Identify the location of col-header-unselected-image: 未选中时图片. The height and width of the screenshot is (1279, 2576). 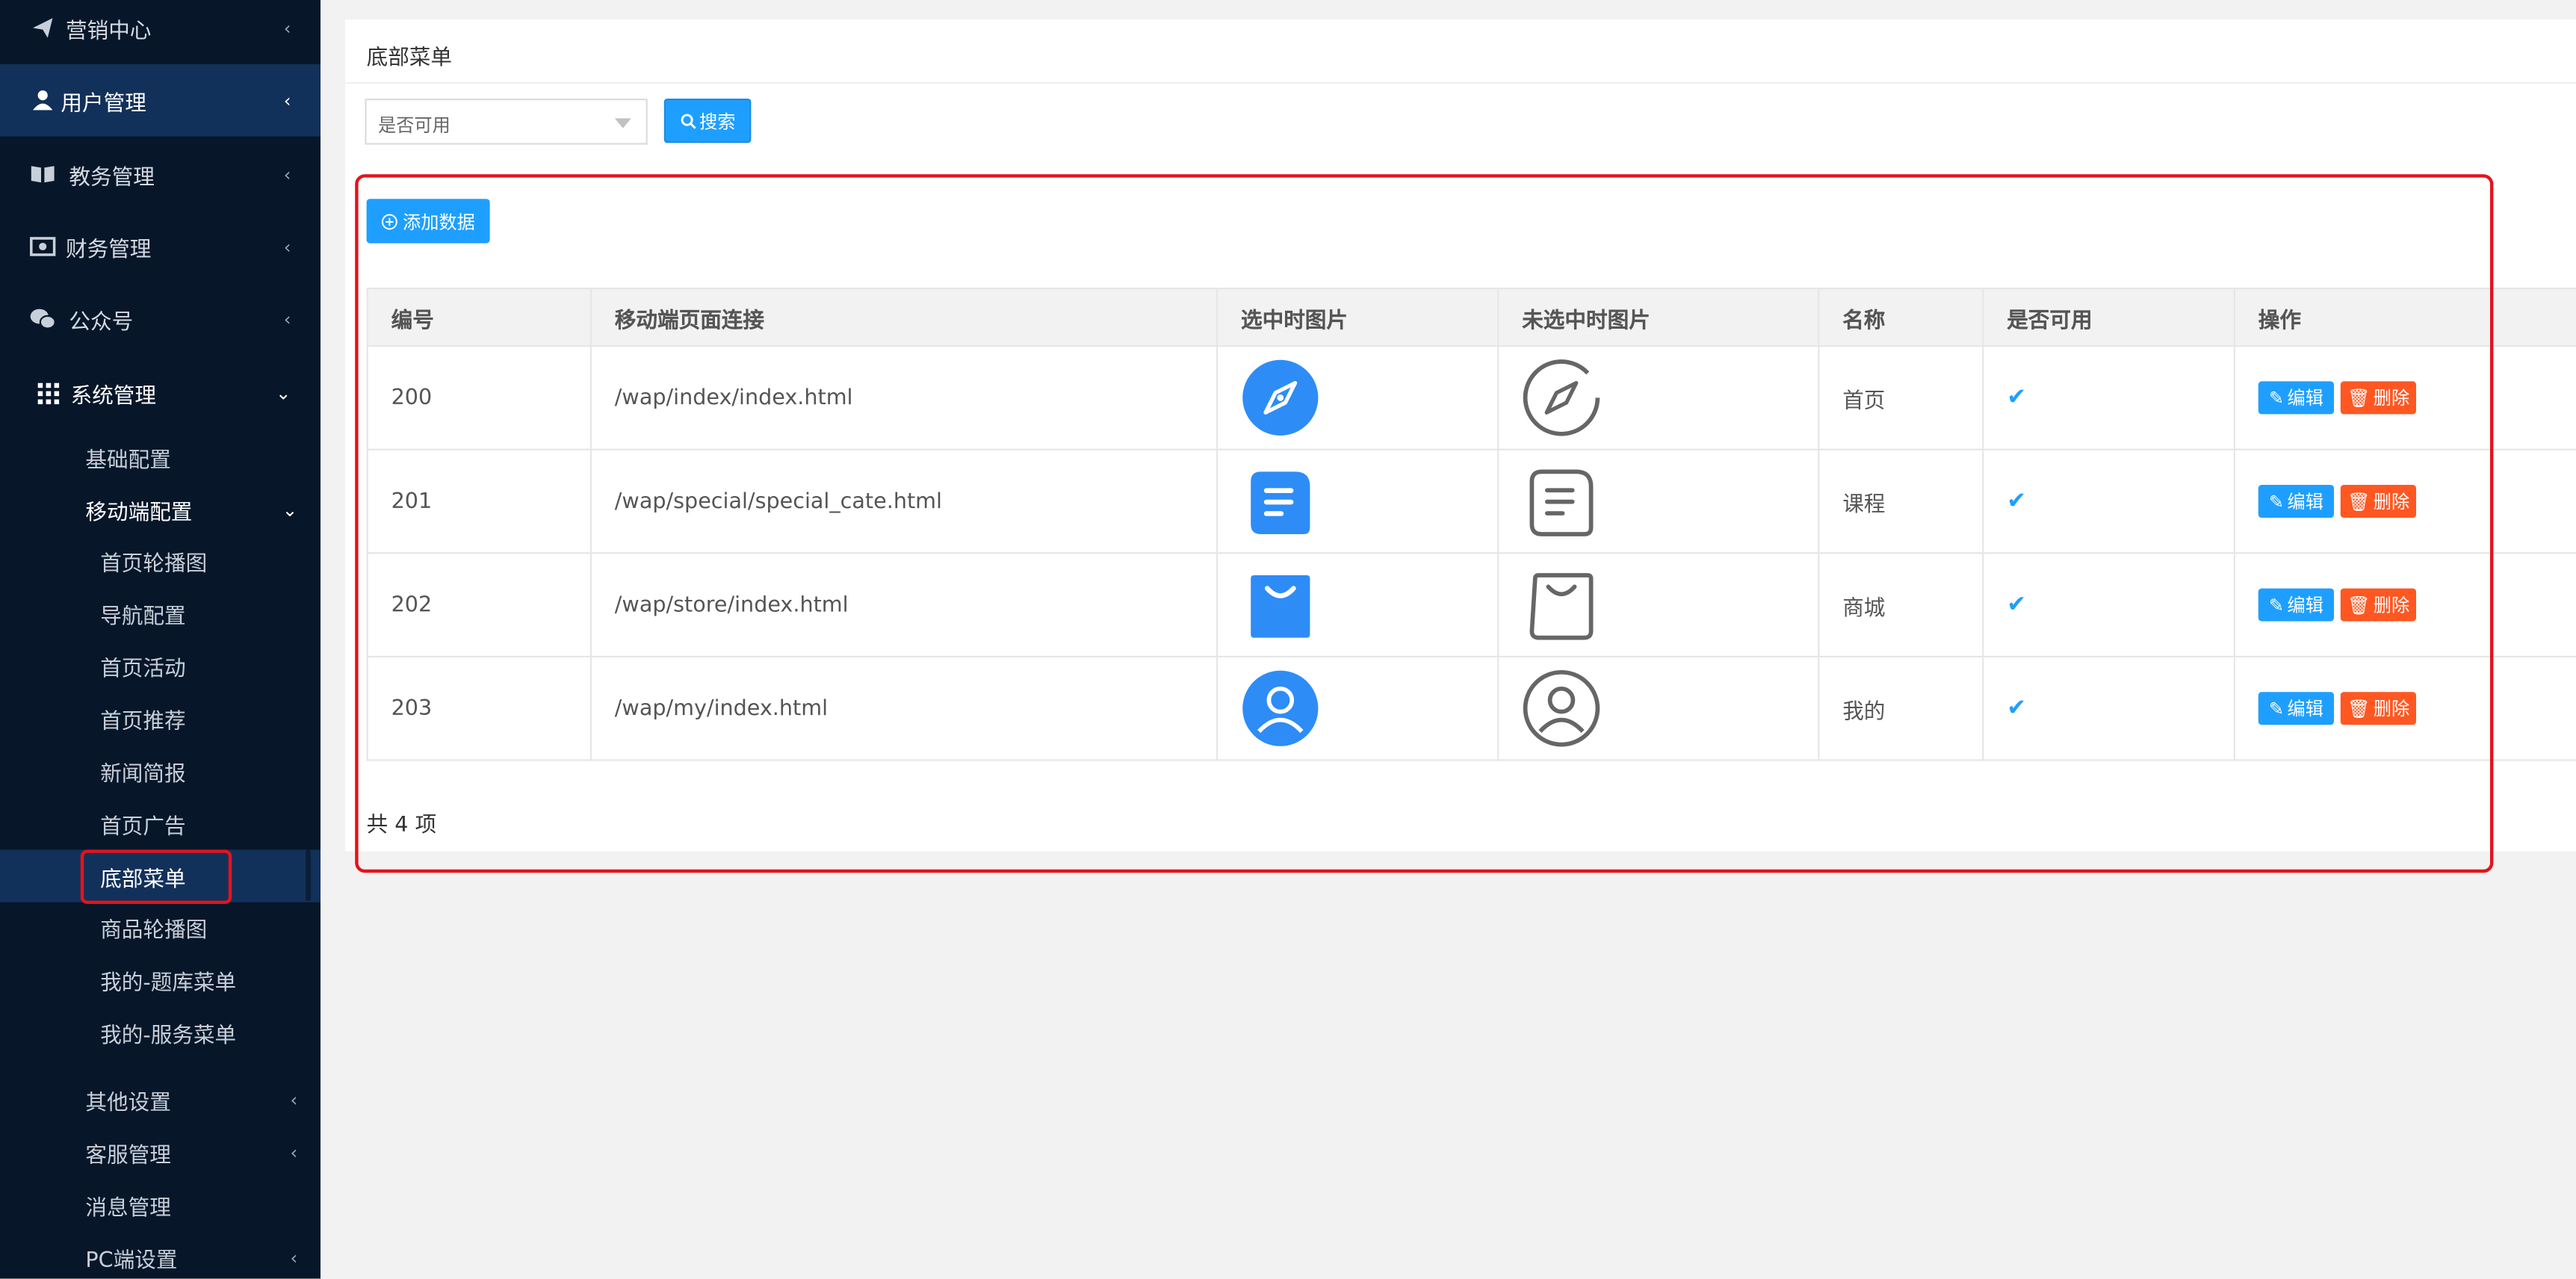
(1658, 317).